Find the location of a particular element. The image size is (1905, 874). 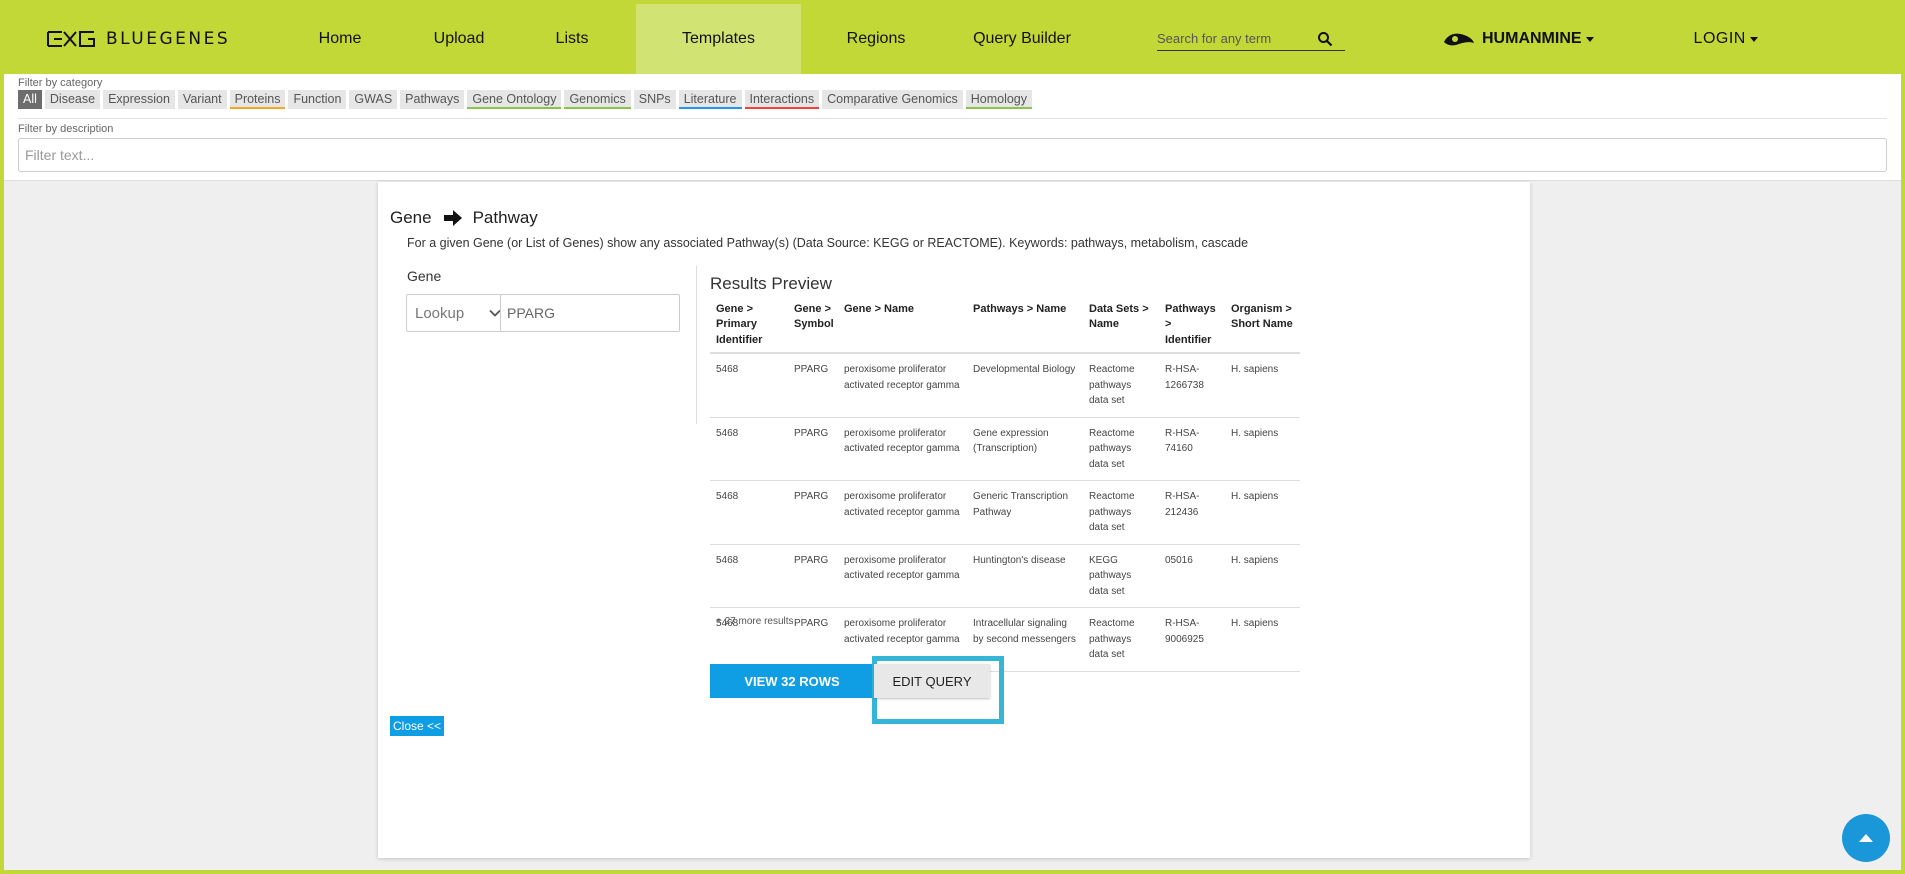

arrow-up-icon is located at coordinates (1866, 838).